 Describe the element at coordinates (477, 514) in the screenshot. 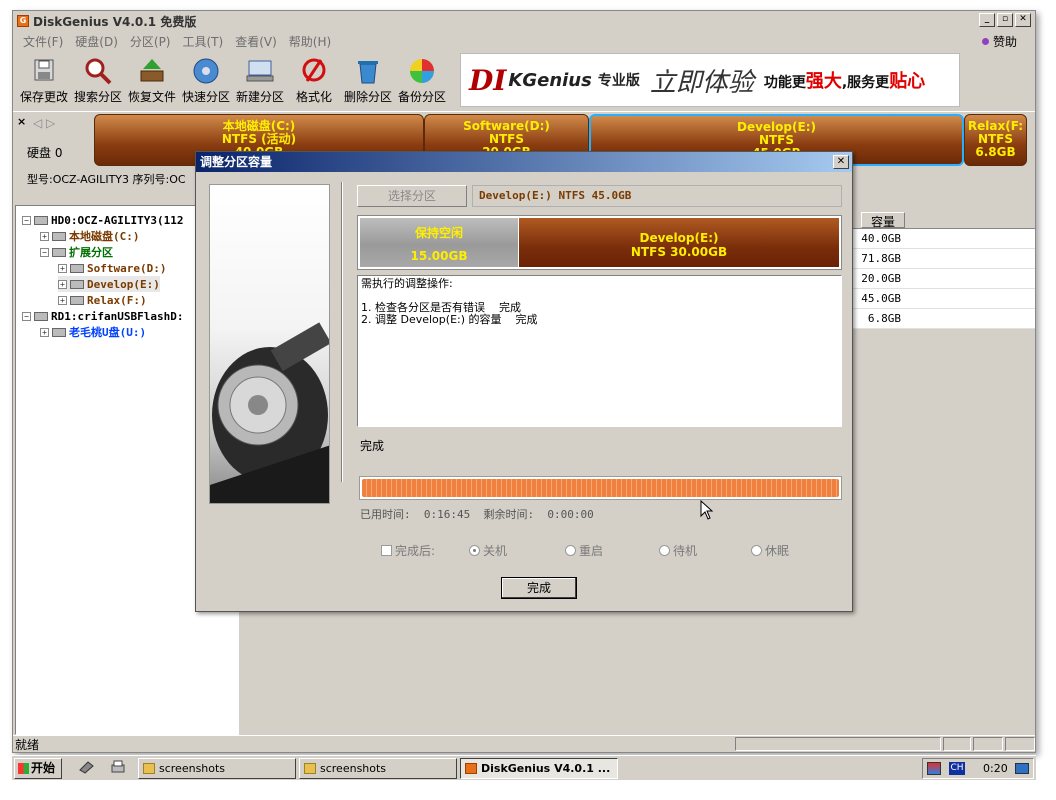

I see `time-info: 已用时间: 0:16:45 剩余时间: 0:00:00` at that location.